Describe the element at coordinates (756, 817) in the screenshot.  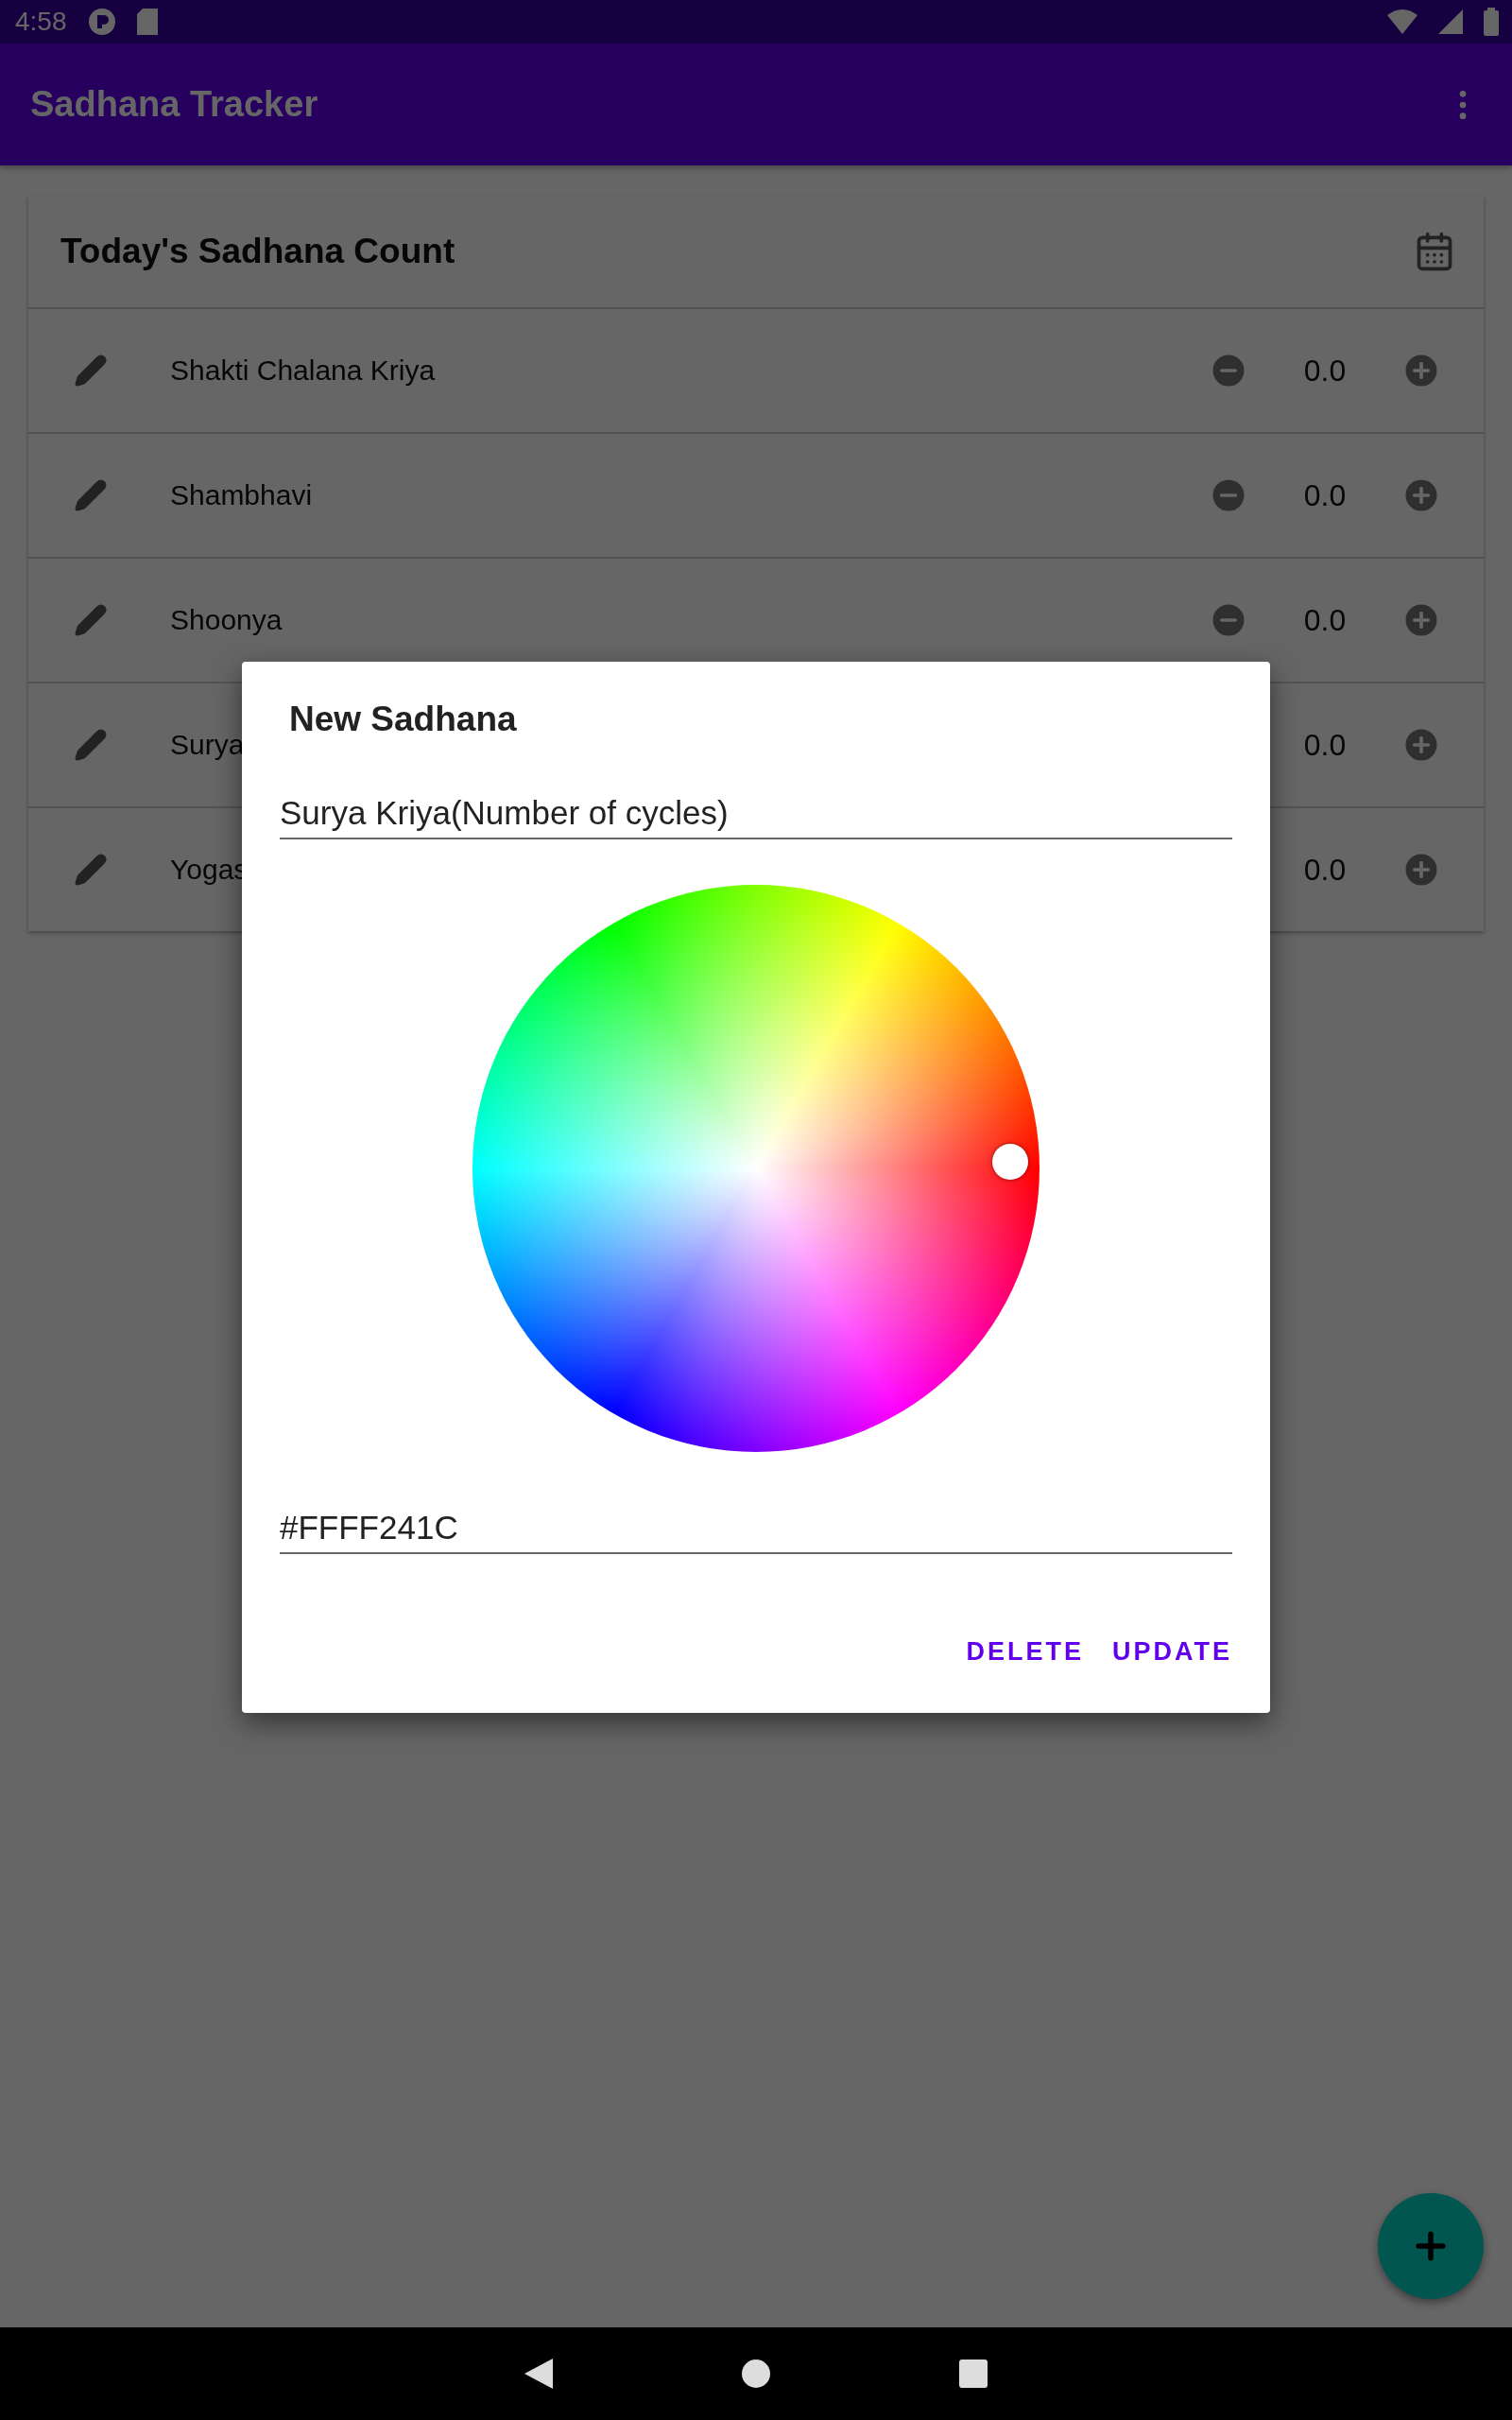
I see `name-input-field: Surya Kriya(Number of cycles)` at that location.